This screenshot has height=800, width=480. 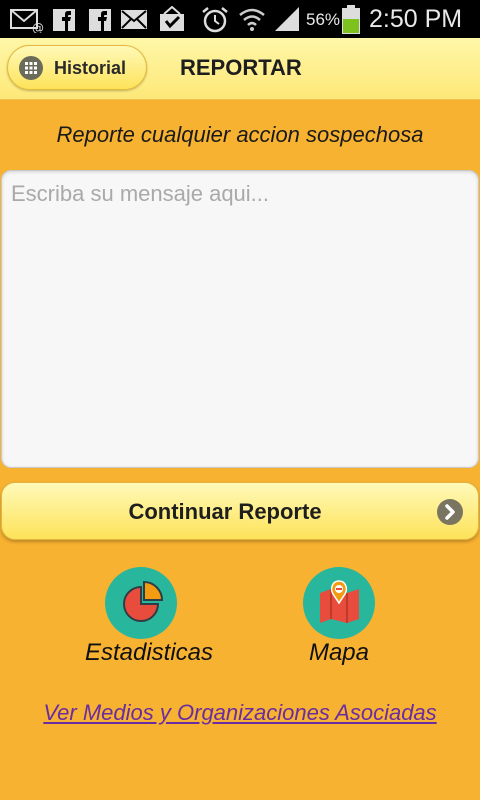 What do you see at coordinates (225, 511) in the screenshot?
I see `continue-report-label: Continuar Reporte` at bounding box center [225, 511].